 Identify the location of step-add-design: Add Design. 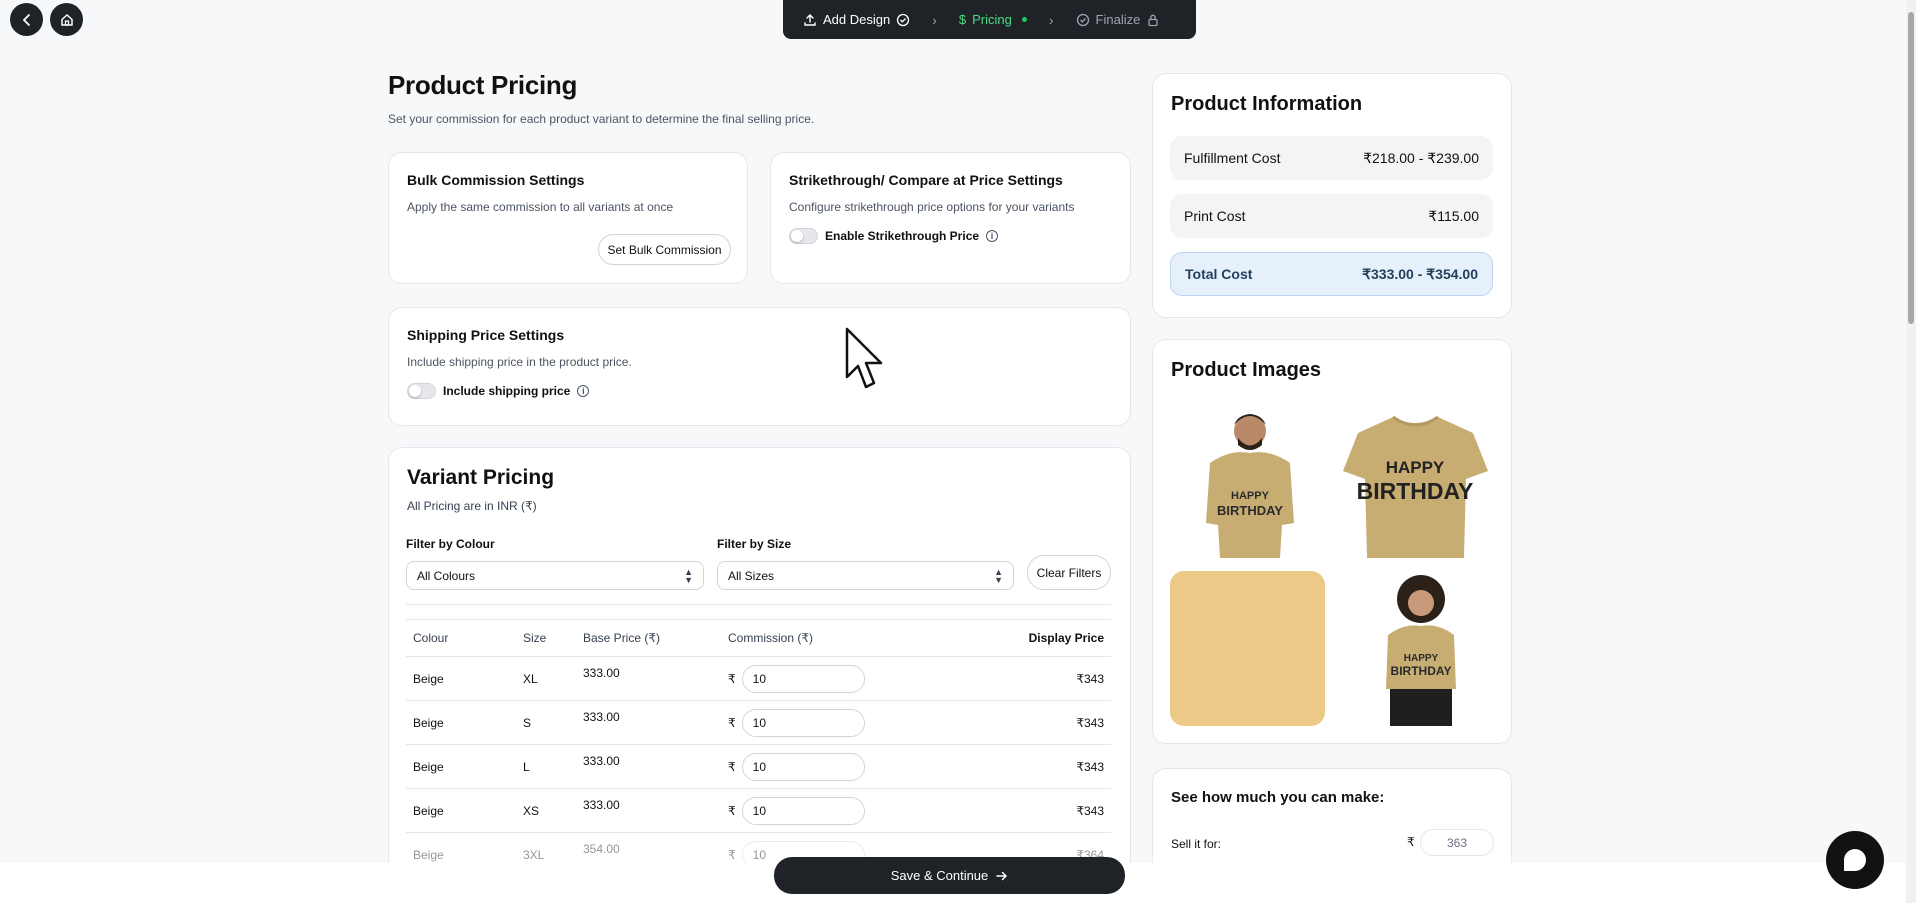
(856, 19).